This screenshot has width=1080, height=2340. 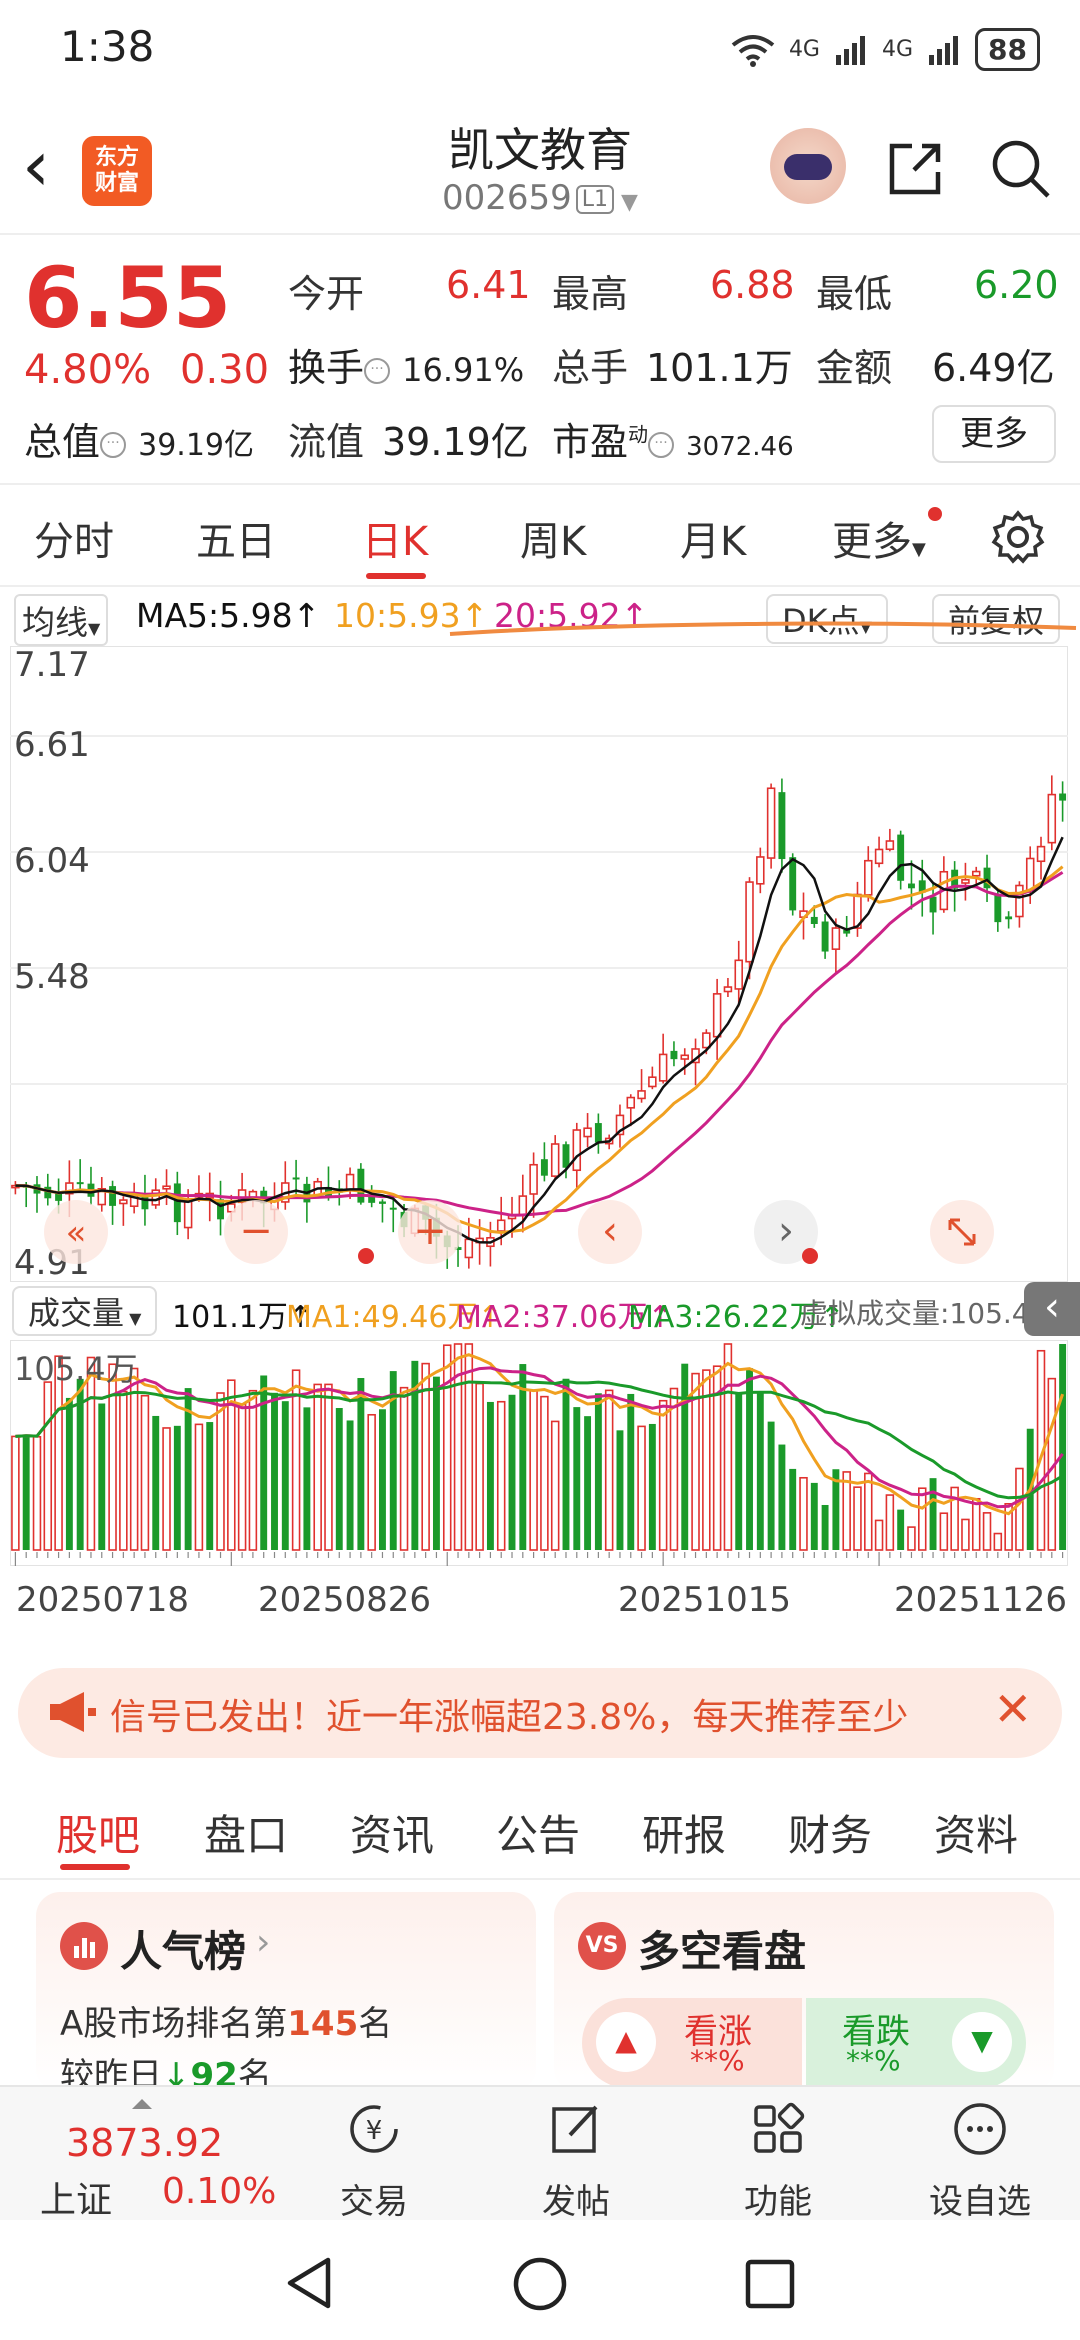 I want to click on tab-forum: 股吧, so click(x=98, y=1832).